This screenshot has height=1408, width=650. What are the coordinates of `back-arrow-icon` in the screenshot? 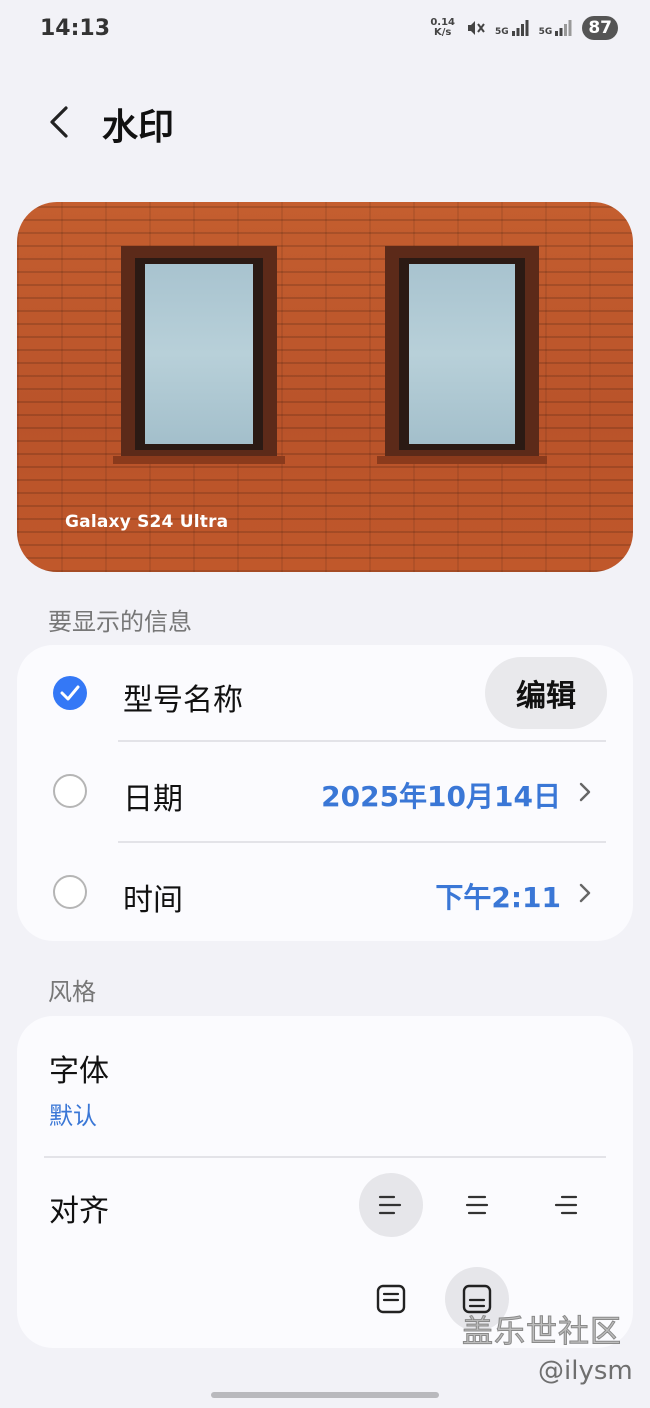 It's located at (60, 122).